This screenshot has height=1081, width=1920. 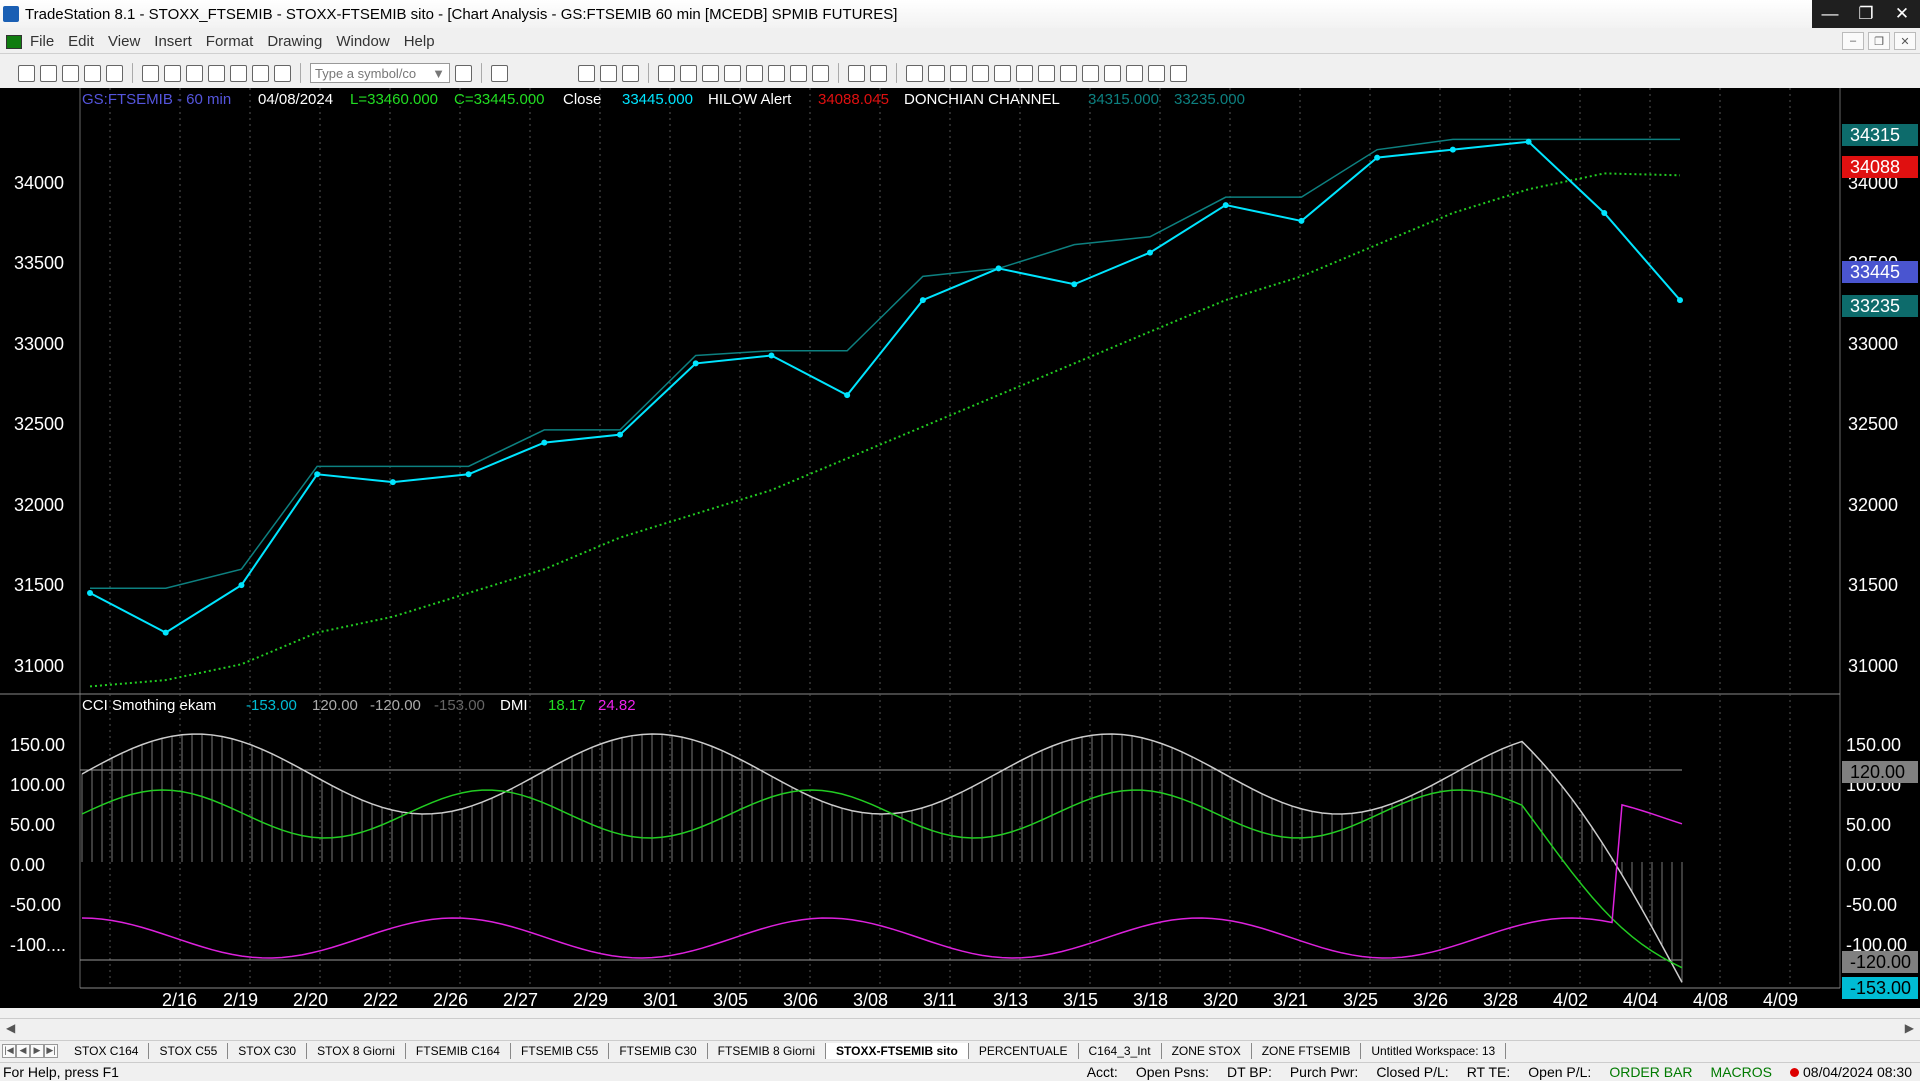 I want to click on workspace-tab: FTSEMIB C55, so click(x=560, y=1050).